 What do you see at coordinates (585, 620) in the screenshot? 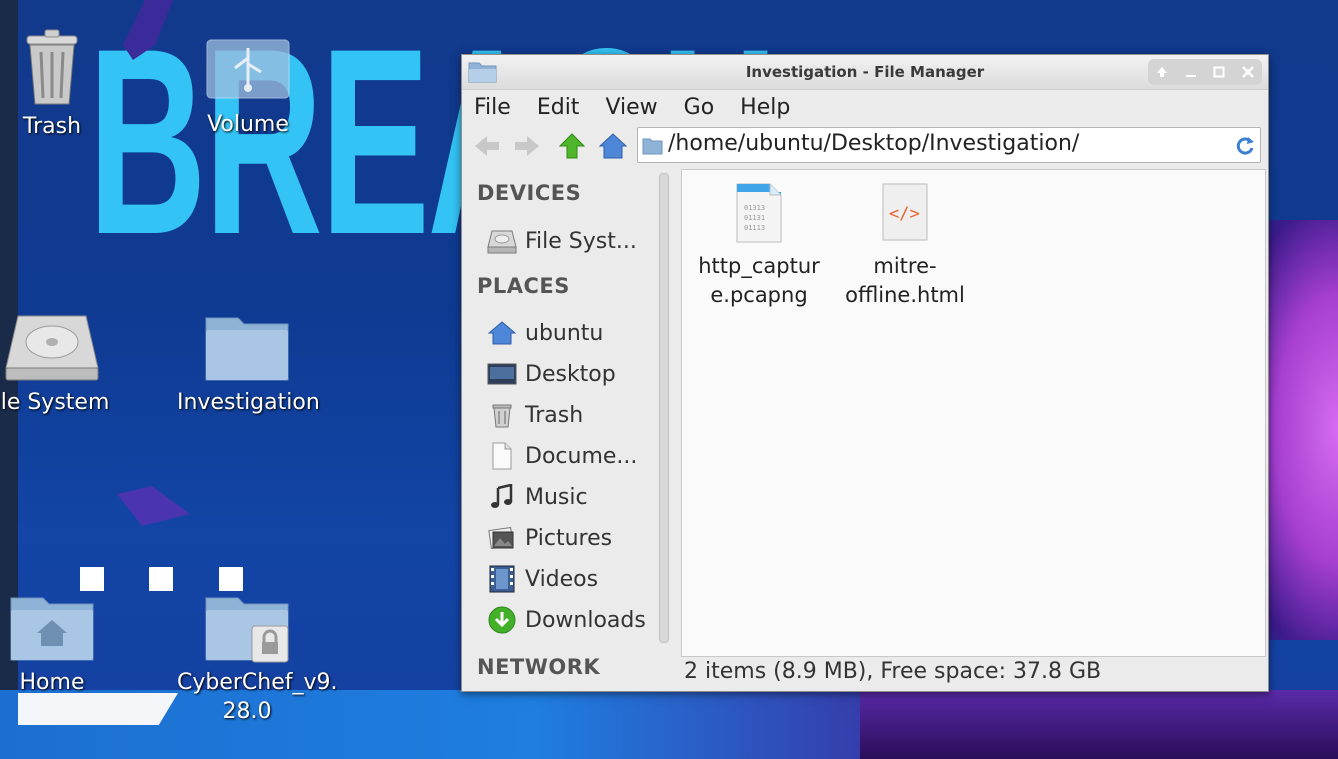
I see `sidebar-item-label: Downloads` at bounding box center [585, 620].